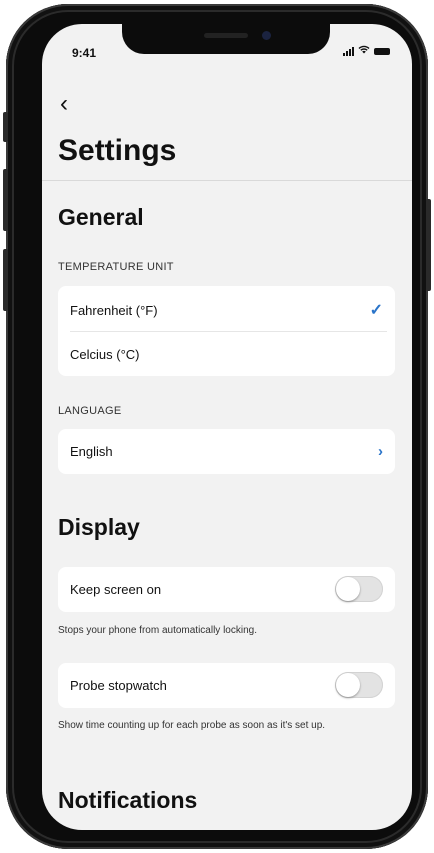 This screenshot has width=434, height=853. I want to click on temperature-option-celsius: Celcius (°C), so click(226, 354).